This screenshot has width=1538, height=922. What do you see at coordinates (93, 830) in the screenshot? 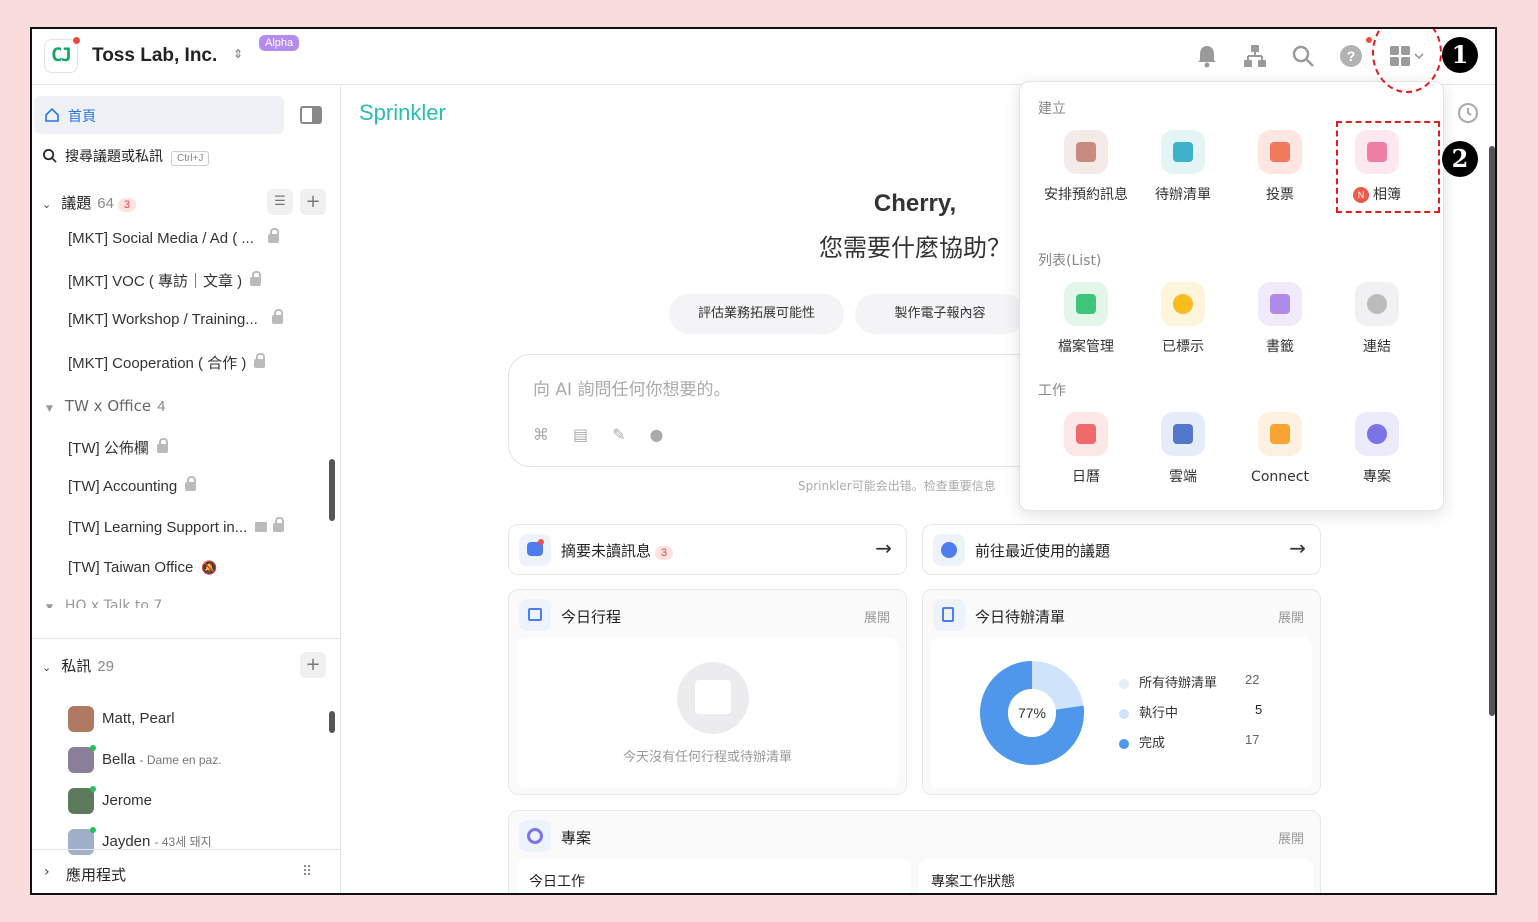
I see `online-dot` at bounding box center [93, 830].